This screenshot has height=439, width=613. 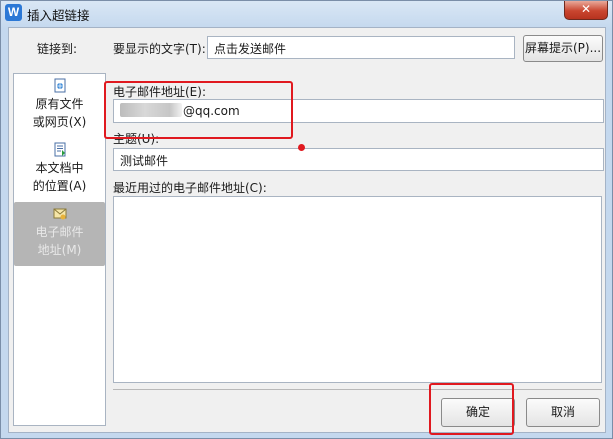 What do you see at coordinates (59, 104) in the screenshot?
I see `sidebar-item-label: 原有文件` at bounding box center [59, 104].